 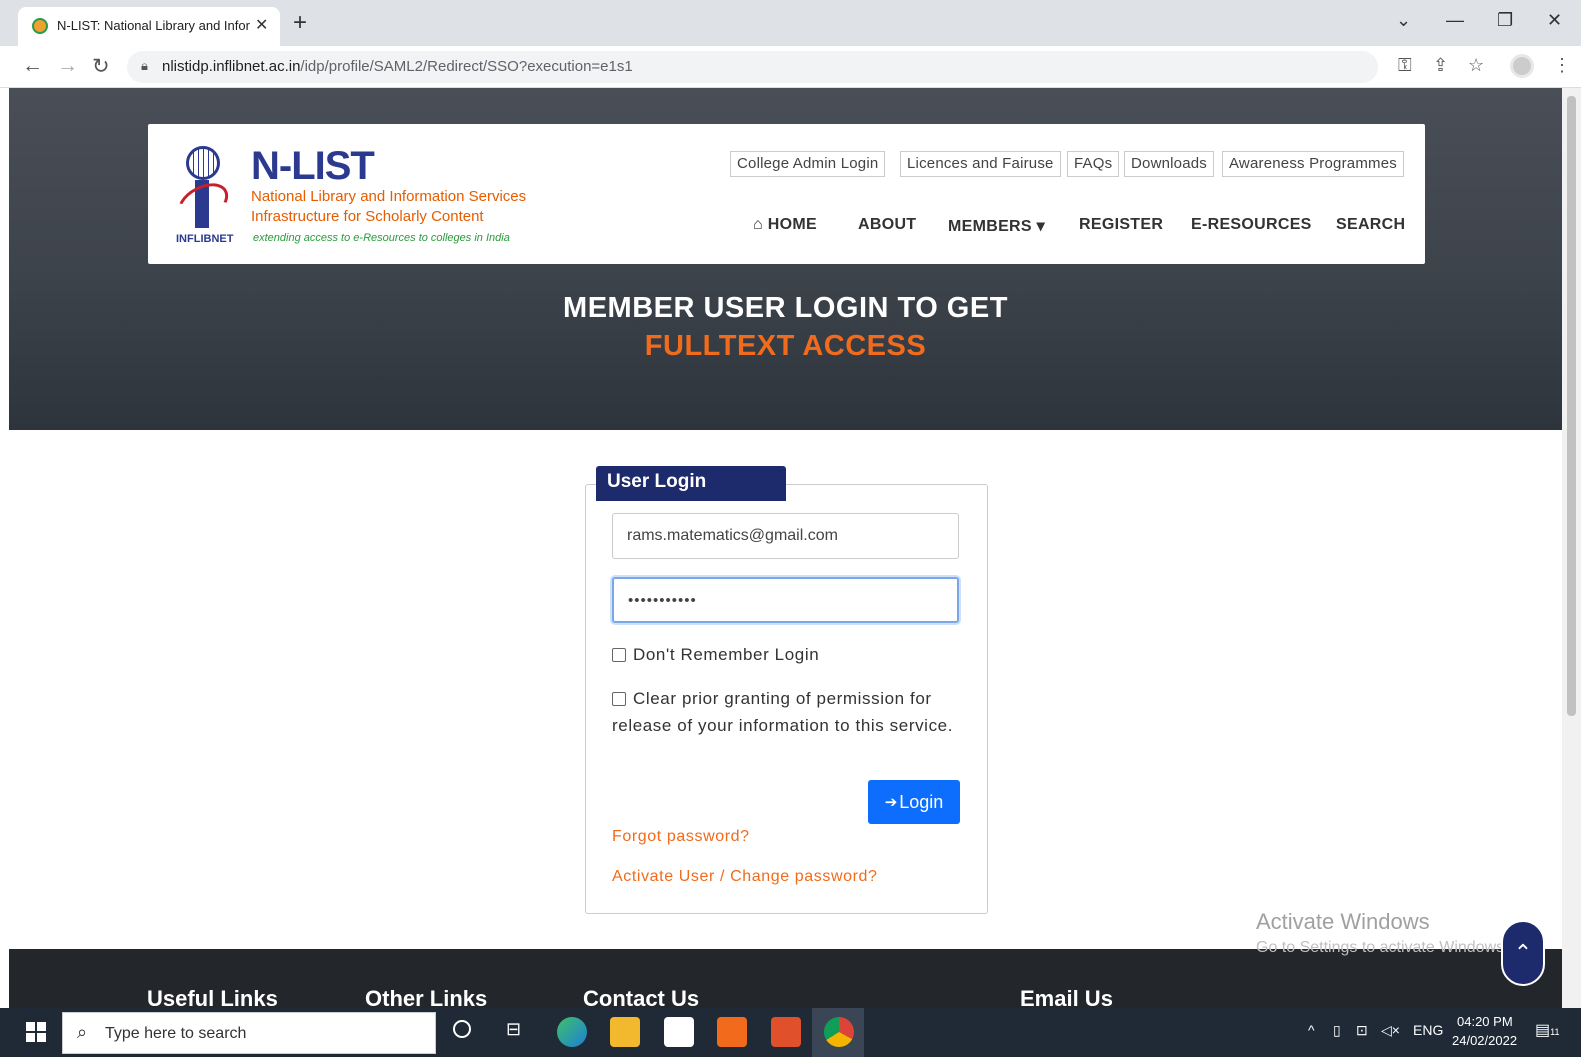 What do you see at coordinates (144, 66) in the screenshot?
I see `lock-icon: 🔒︎` at bounding box center [144, 66].